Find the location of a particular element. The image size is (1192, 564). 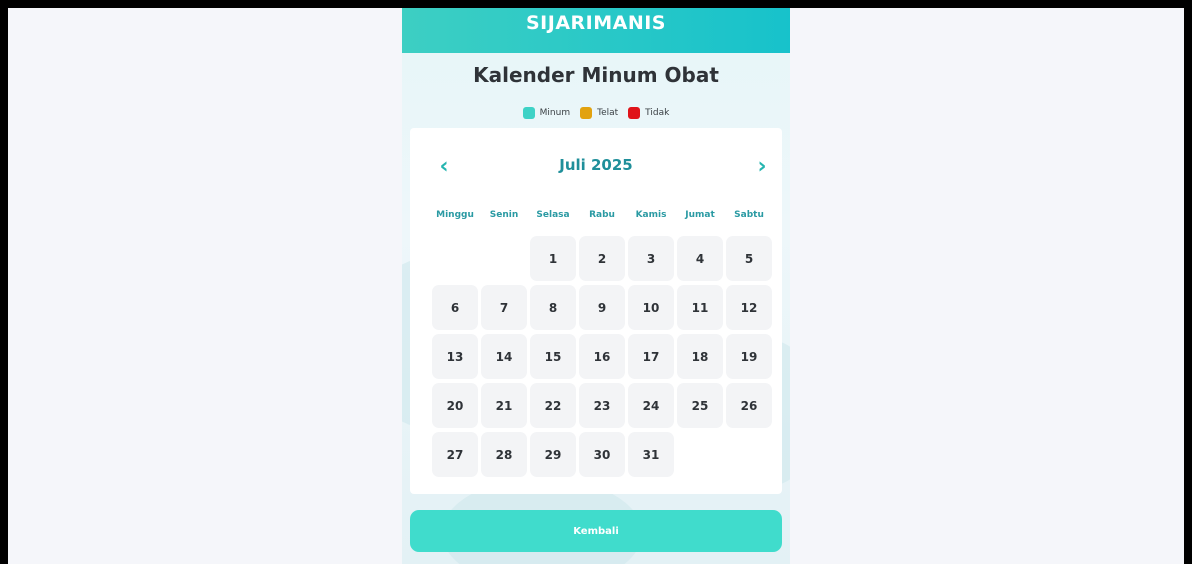

calendar-day-2: 2 is located at coordinates (602, 258).